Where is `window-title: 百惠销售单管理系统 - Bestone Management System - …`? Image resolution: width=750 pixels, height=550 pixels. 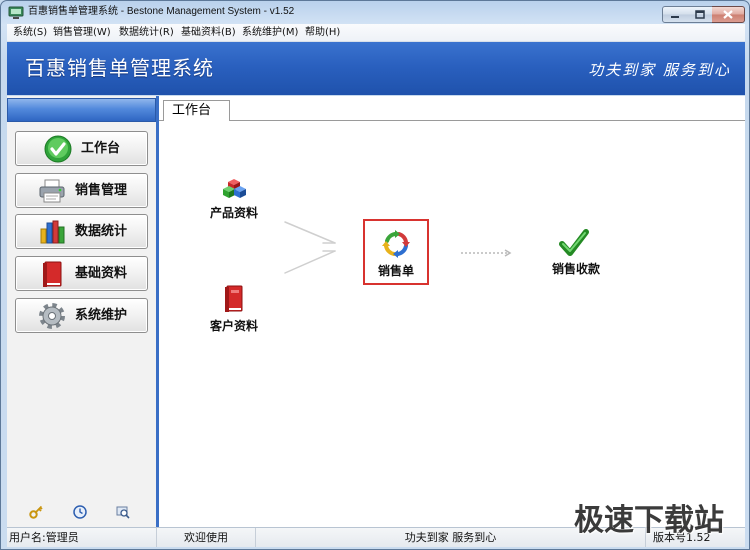
window-title: 百惠销售单管理系统 - Bestone Management System - … is located at coordinates (161, 11).